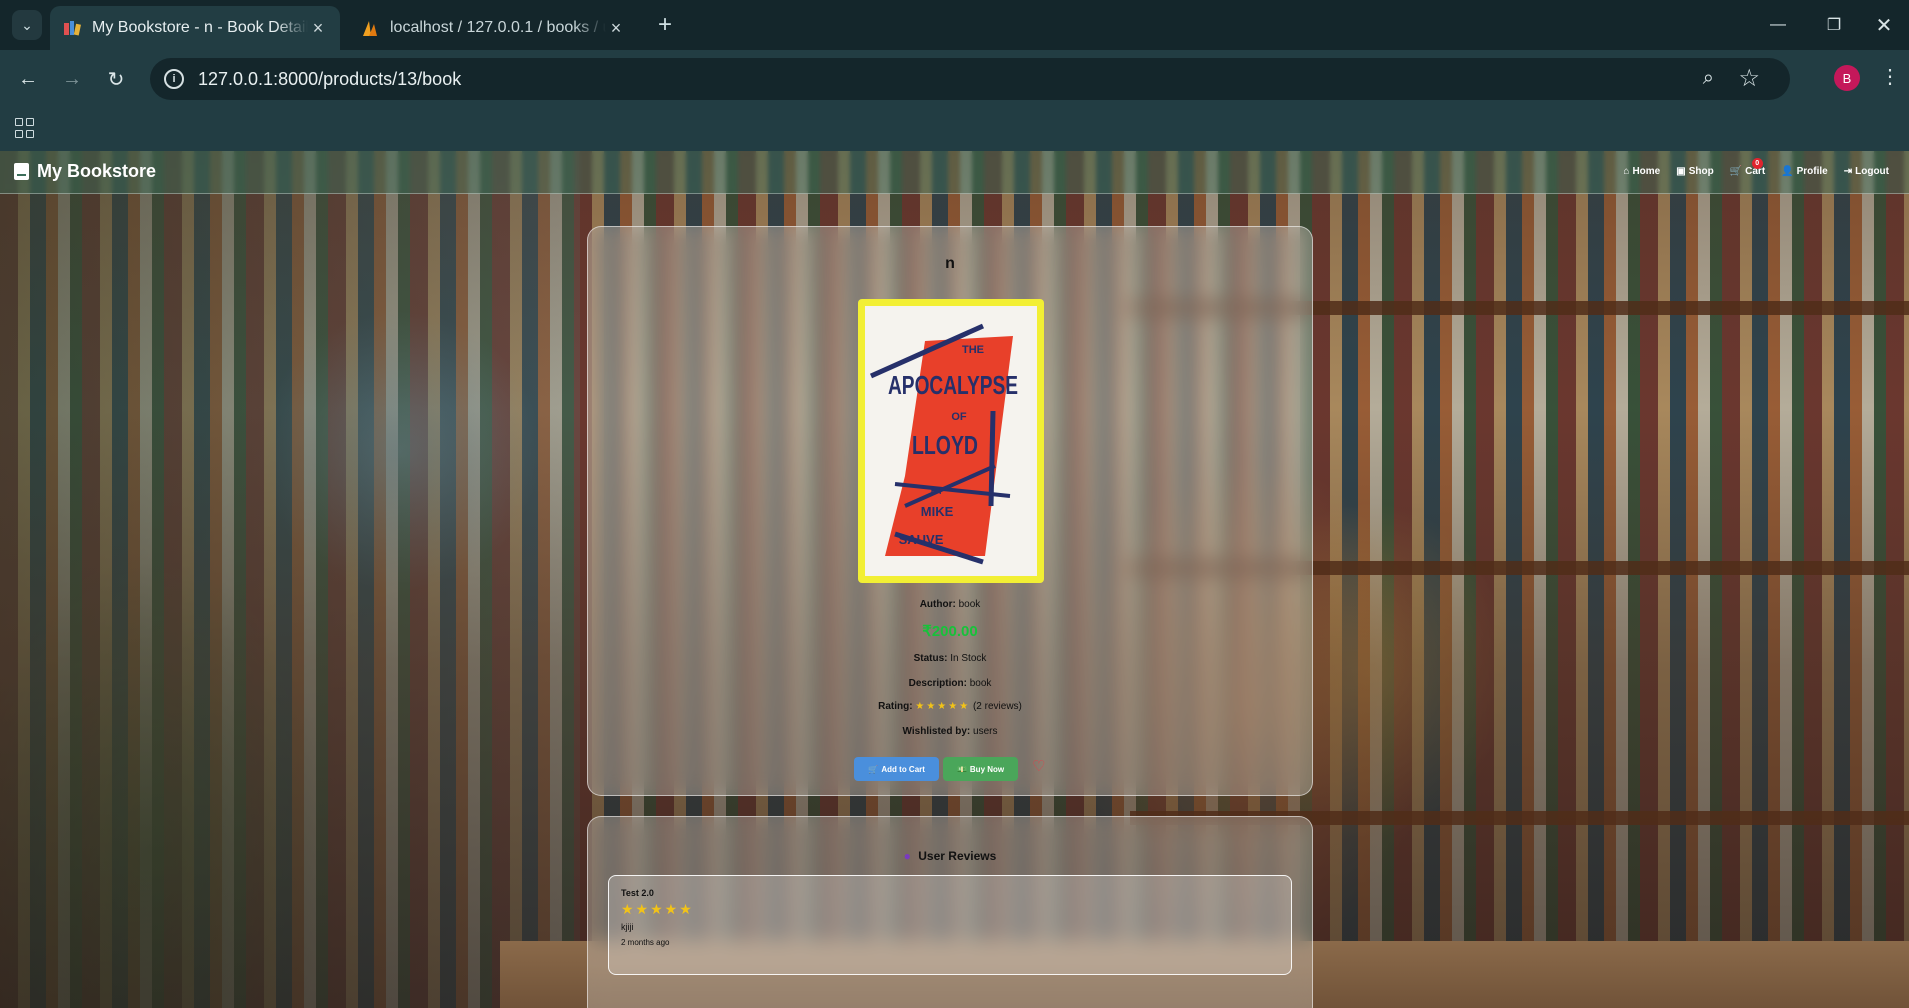 The height and width of the screenshot is (1008, 1909). I want to click on book-cover-image: THE APOCALYPSE OF LLOYD BY MIKE SAUVE, so click(951, 441).